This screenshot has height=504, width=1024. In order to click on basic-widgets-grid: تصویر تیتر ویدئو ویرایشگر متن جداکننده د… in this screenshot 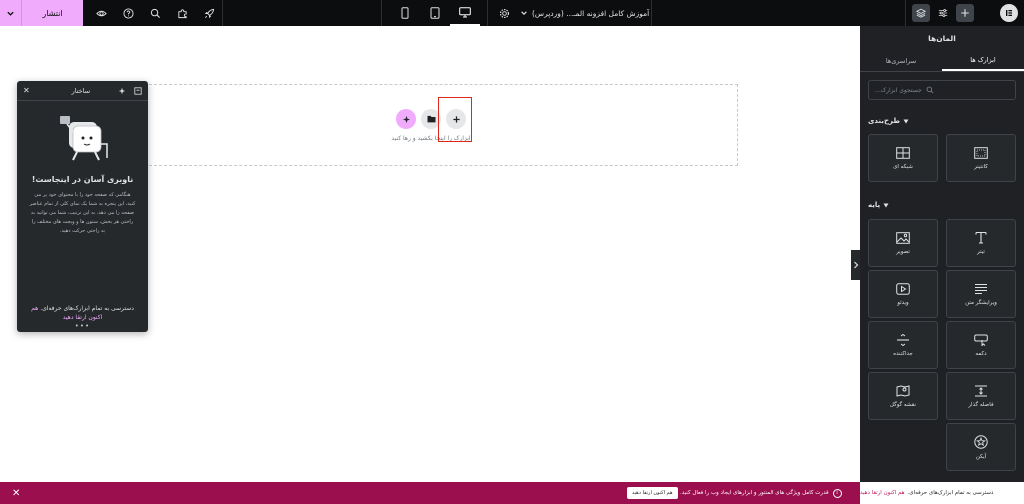, I will do `click(942, 345)`.